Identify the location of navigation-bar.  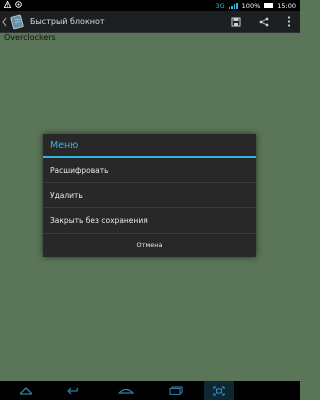
(150, 390).